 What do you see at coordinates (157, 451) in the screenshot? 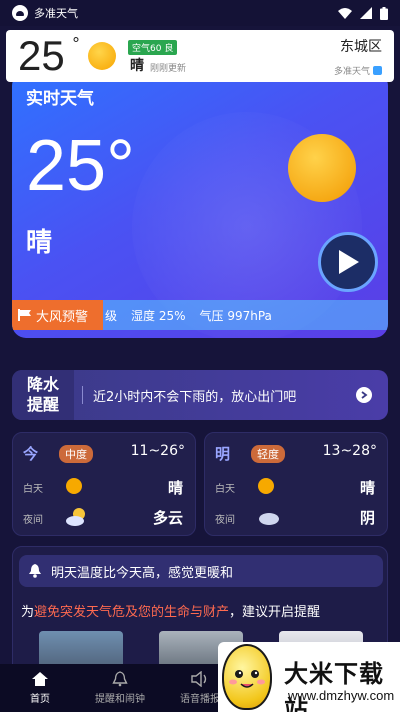
I see `temp-range: 11~26°` at bounding box center [157, 451].